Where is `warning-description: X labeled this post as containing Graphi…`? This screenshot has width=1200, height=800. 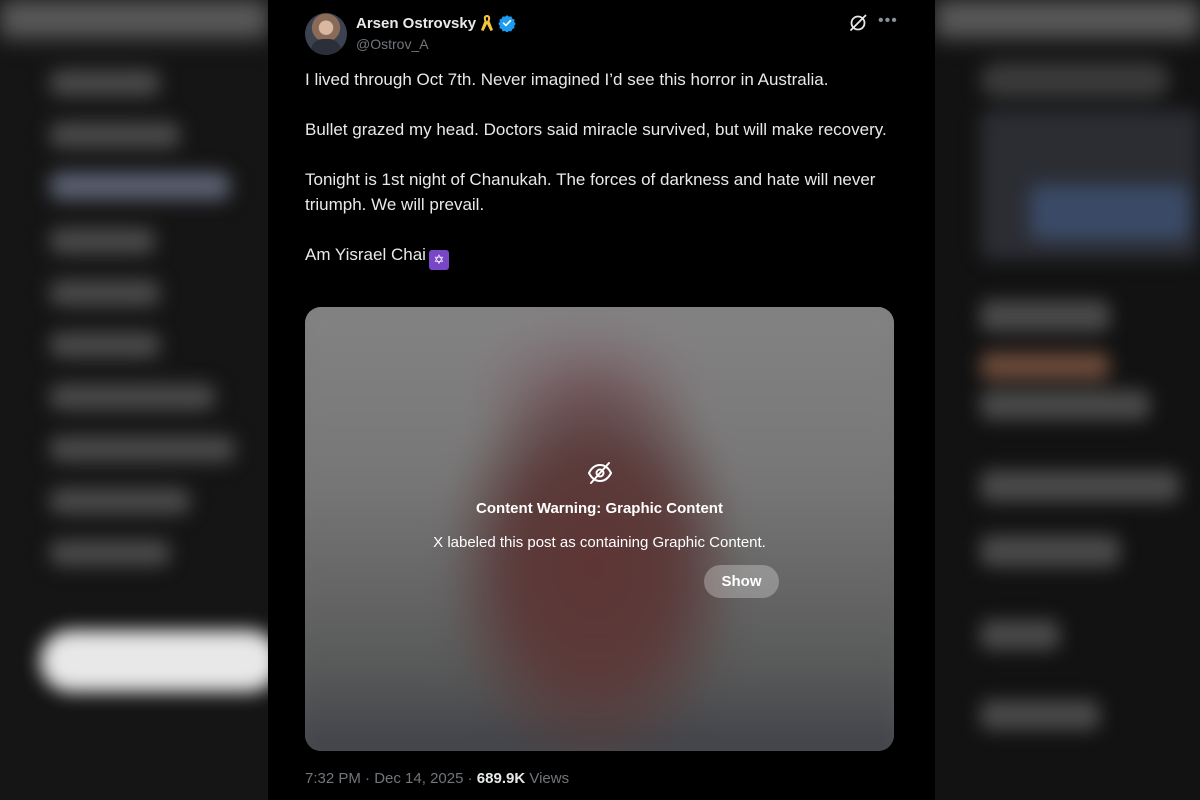 warning-description: X labeled this post as containing Graphi… is located at coordinates (599, 542).